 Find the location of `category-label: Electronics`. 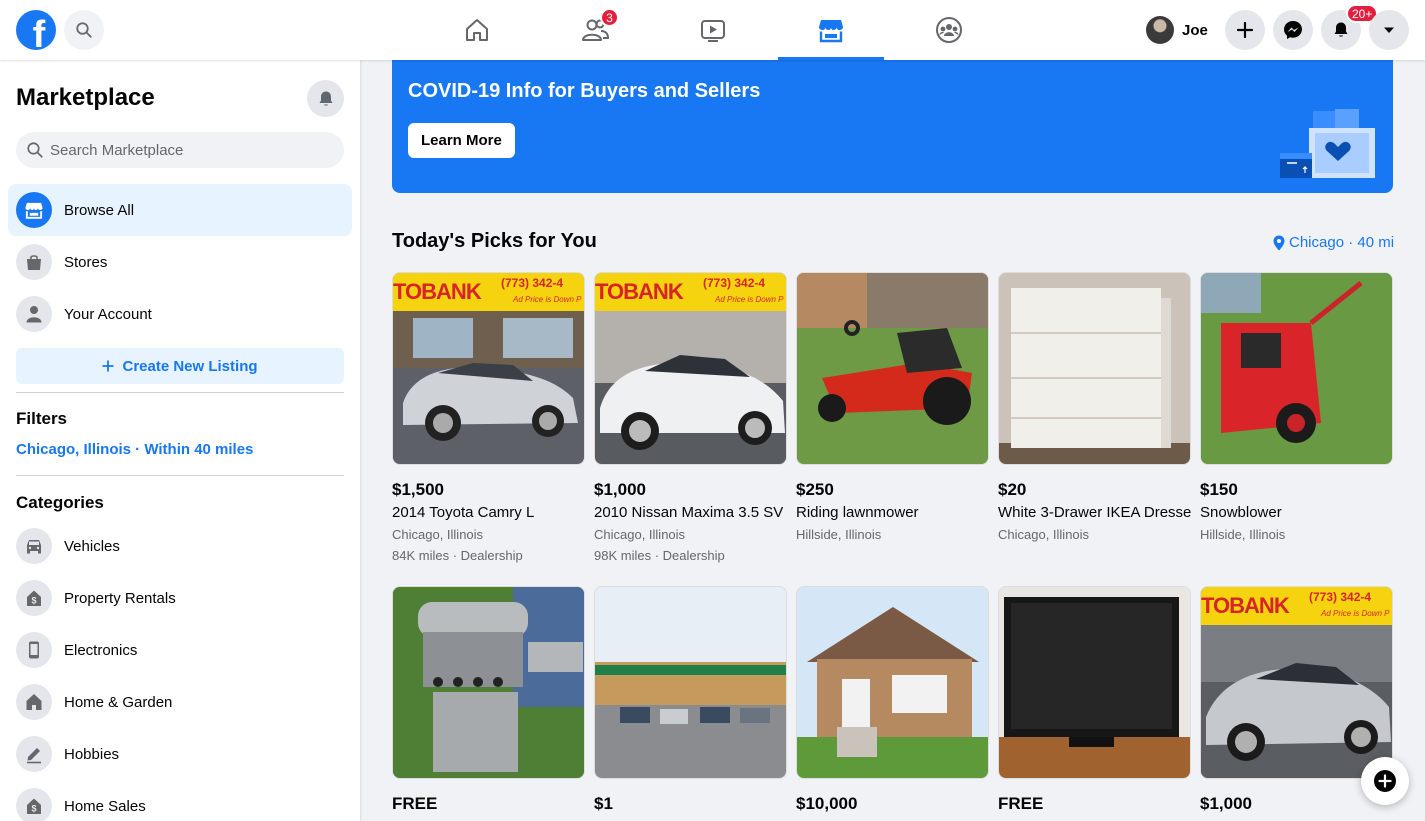

category-label: Electronics is located at coordinates (101, 650).